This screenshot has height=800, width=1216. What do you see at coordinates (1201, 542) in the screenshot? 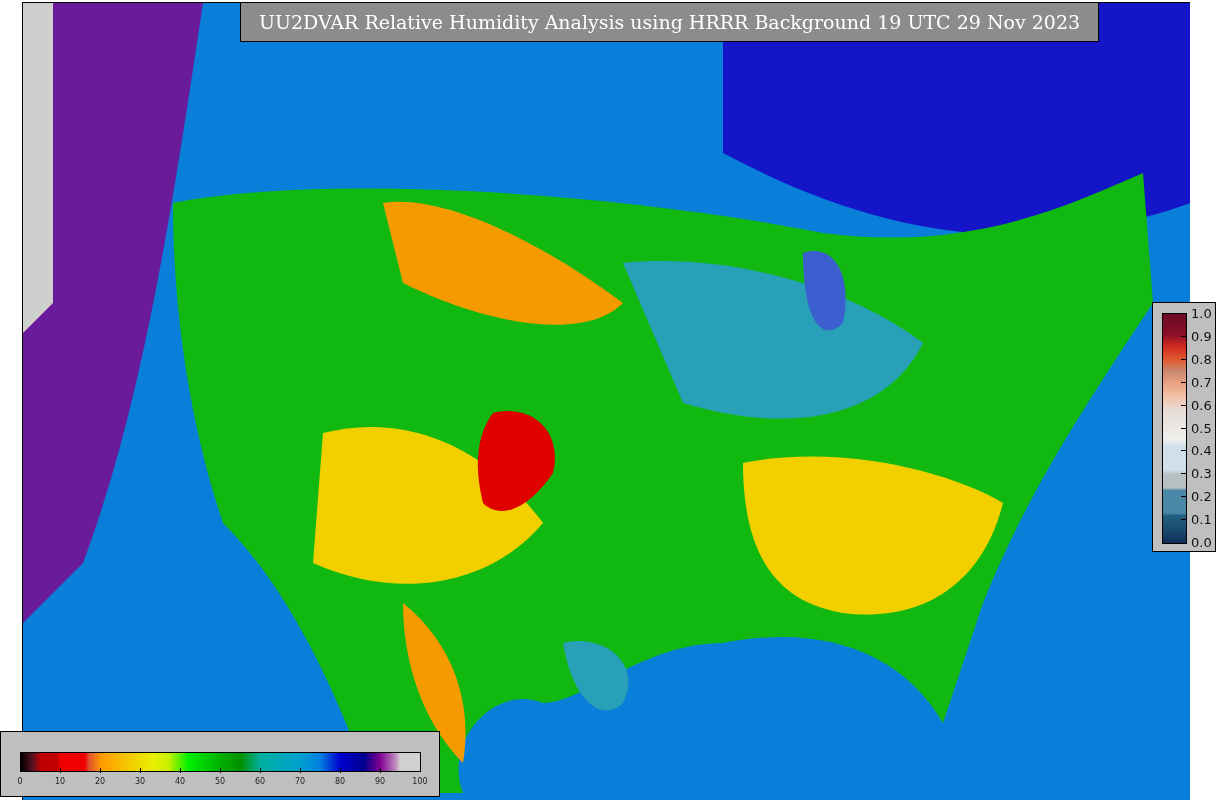
I see `tick-label: 0.0` at bounding box center [1201, 542].